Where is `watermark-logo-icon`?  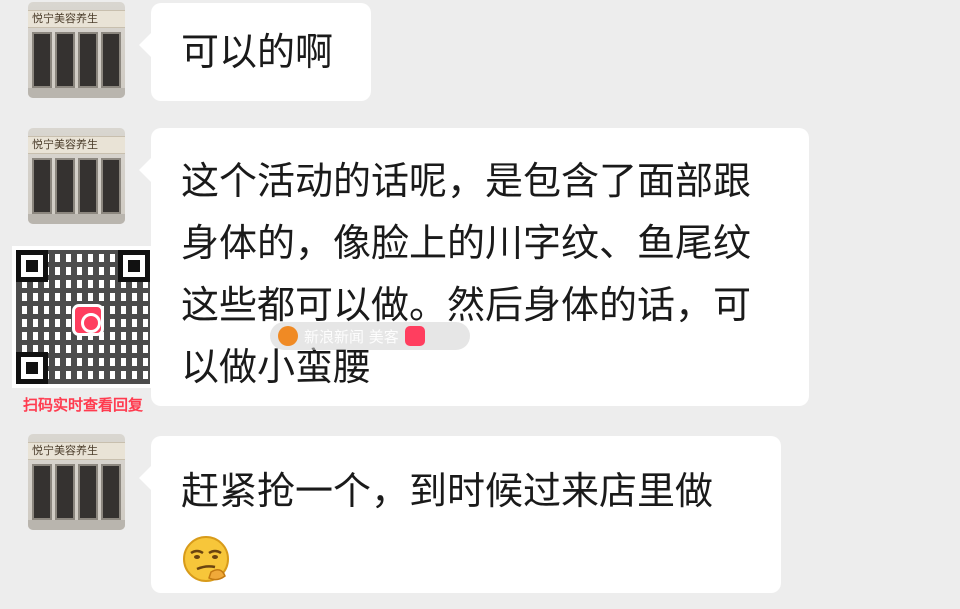
watermark-logo-icon is located at coordinates (288, 336).